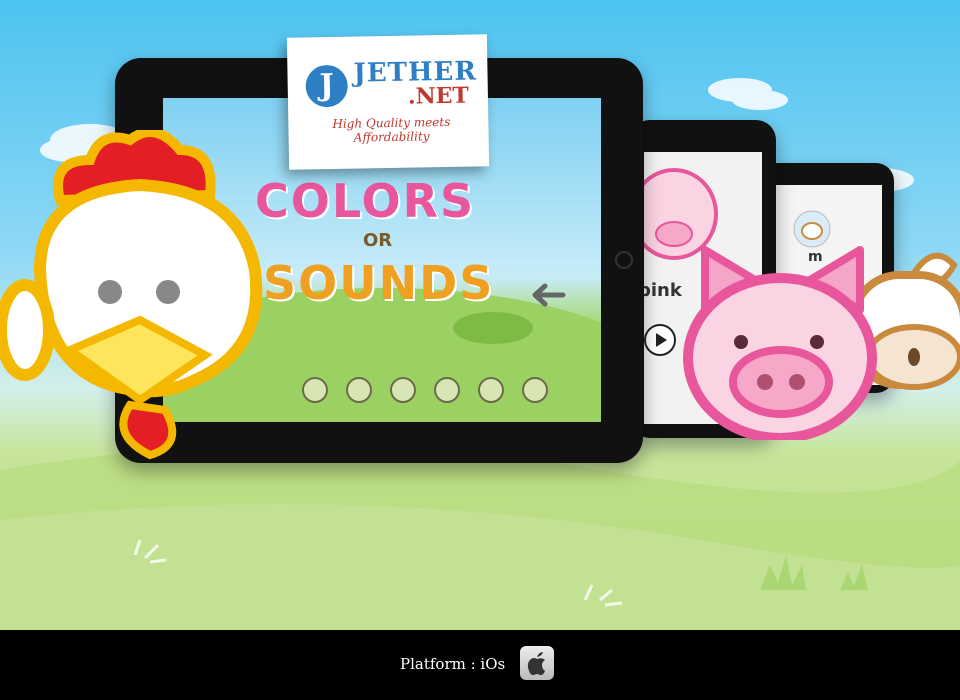 This screenshot has width=960, height=700. Describe the element at coordinates (447, 390) in the screenshot. I see `cat-icon` at that location.